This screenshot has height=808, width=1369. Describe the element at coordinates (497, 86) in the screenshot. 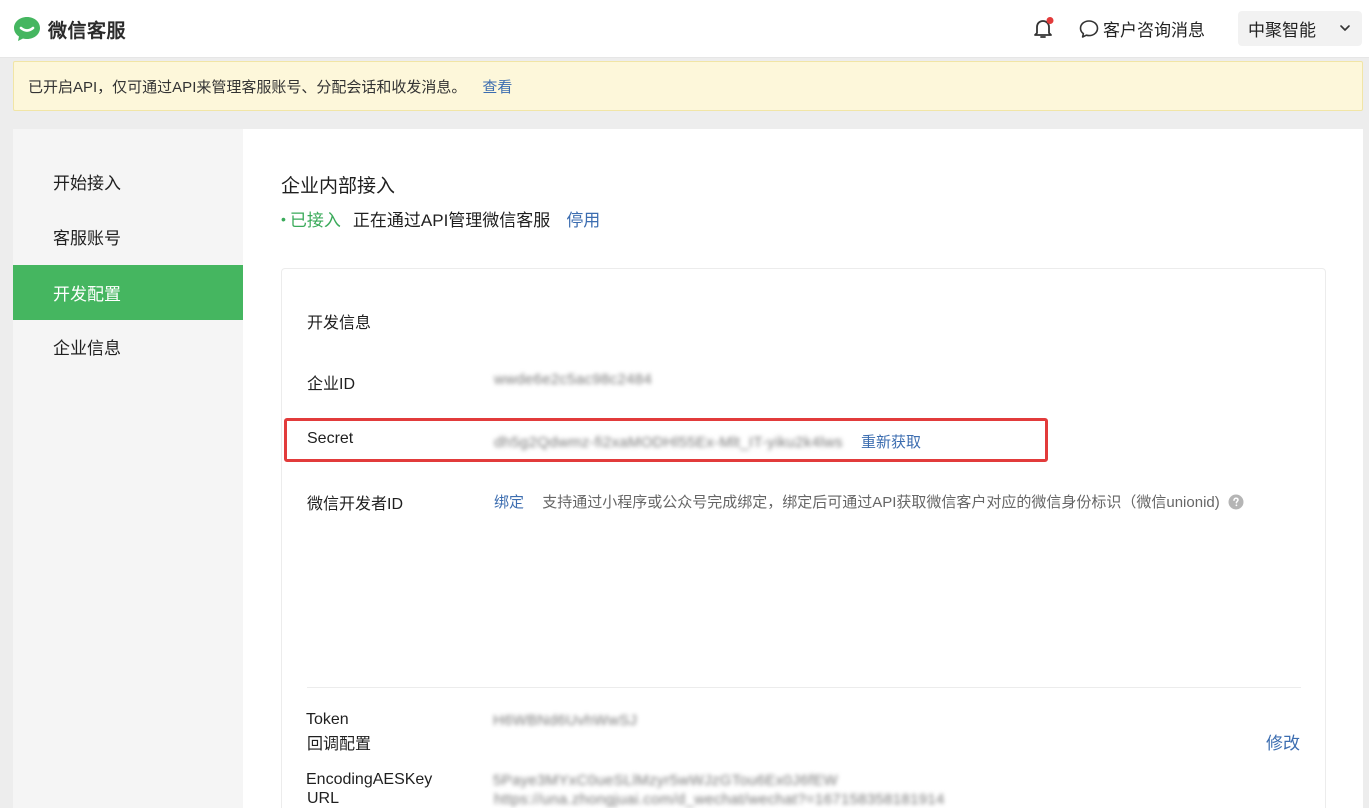

I see `api-notice-view-link: 查看` at that location.